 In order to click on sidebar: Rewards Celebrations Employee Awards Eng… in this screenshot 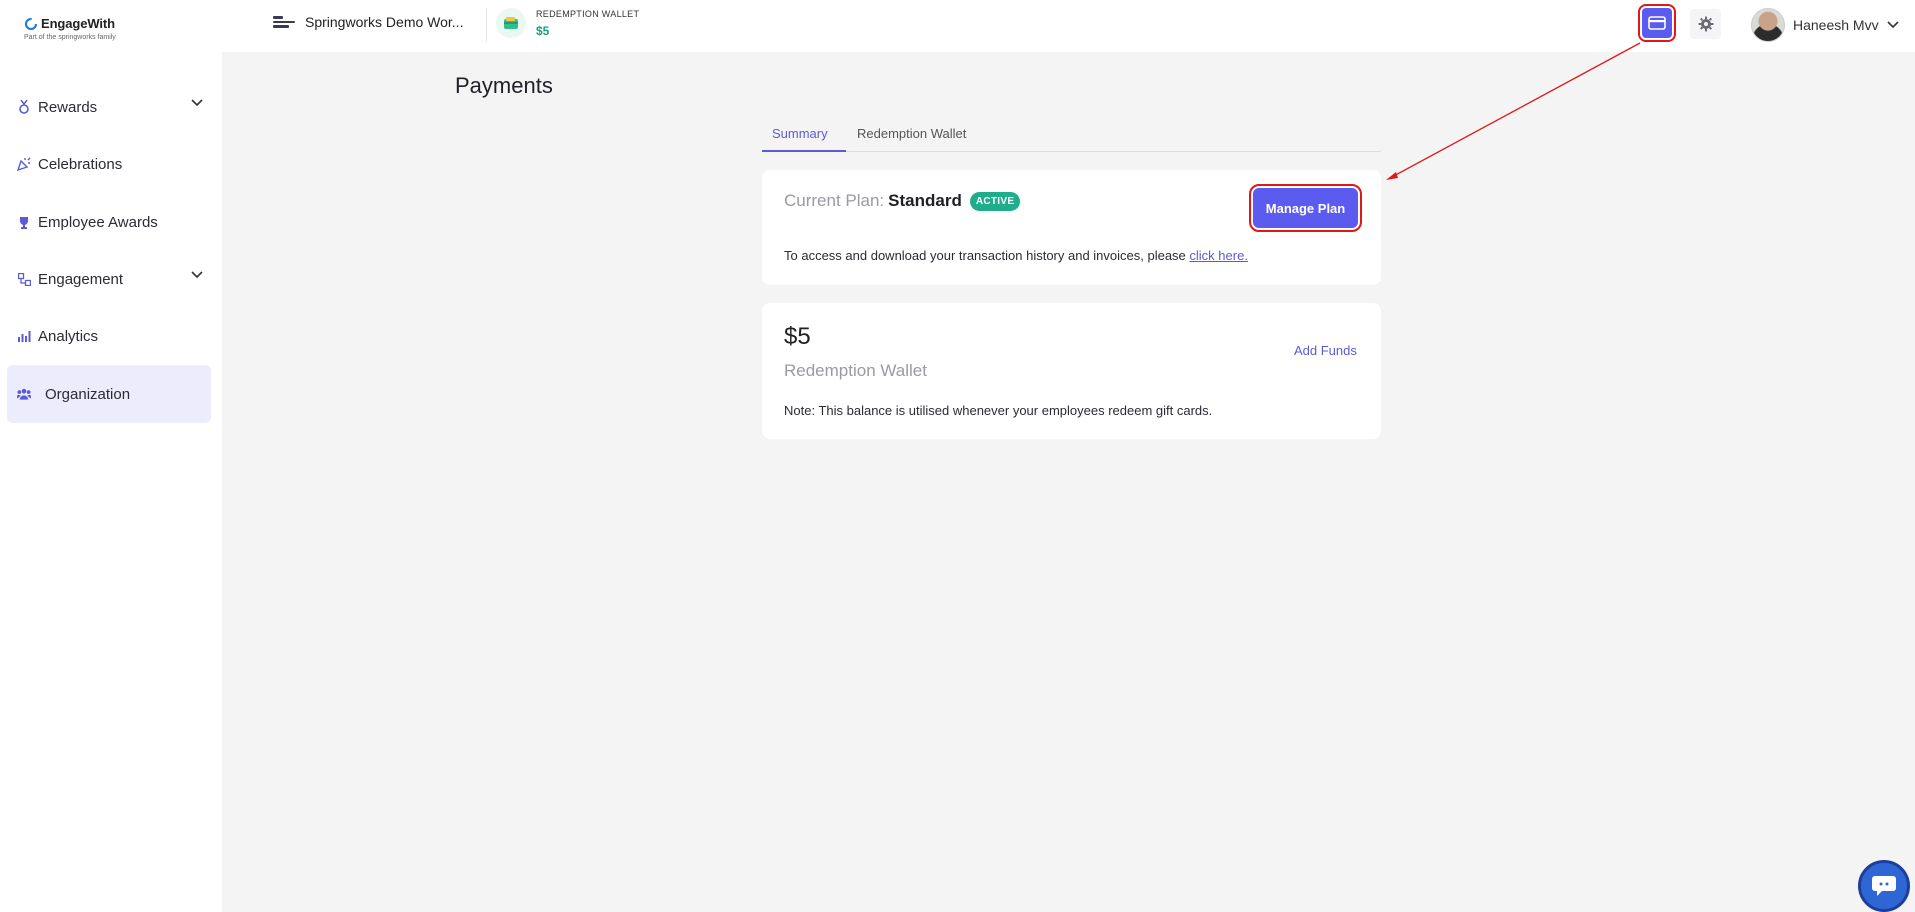, I will do `click(111, 482)`.